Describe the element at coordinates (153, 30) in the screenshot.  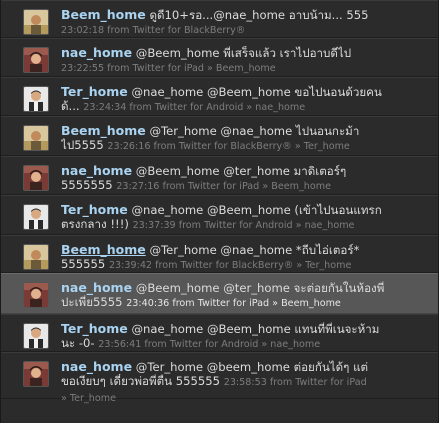
I see `tweet-meta: 23:02:18 from Twitter for BlackBerry®` at that location.